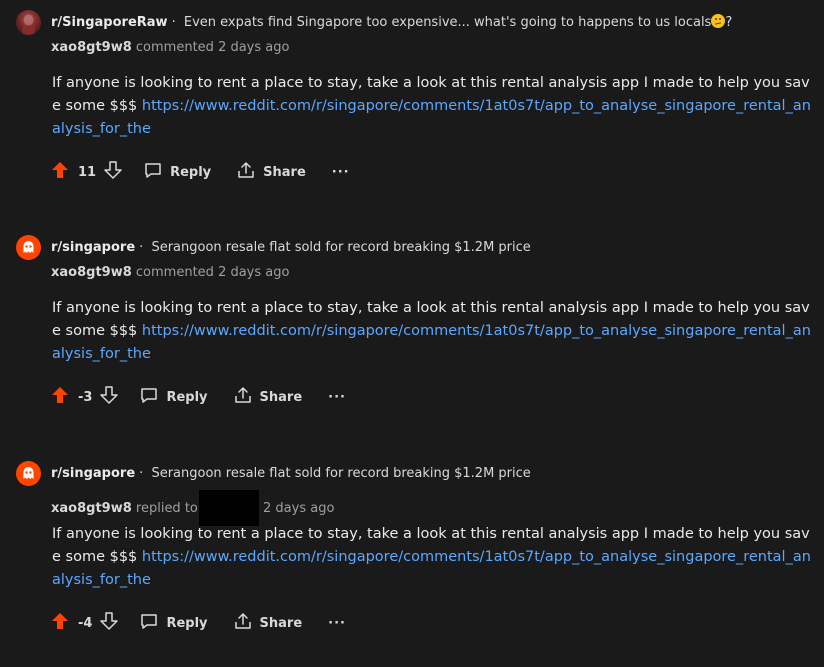 The image size is (824, 667). I want to click on post-title-suffix: ?, so click(729, 22).